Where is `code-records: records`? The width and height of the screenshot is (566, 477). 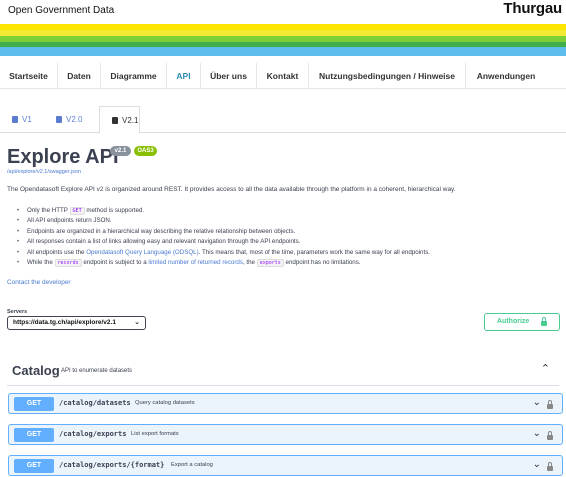
code-records: records is located at coordinates (68, 262).